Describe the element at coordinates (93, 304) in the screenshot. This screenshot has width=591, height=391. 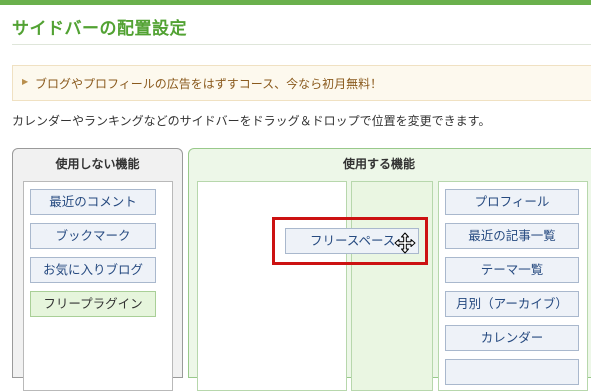
I see `sortable-item-free-plugin: フリープラグイン` at that location.